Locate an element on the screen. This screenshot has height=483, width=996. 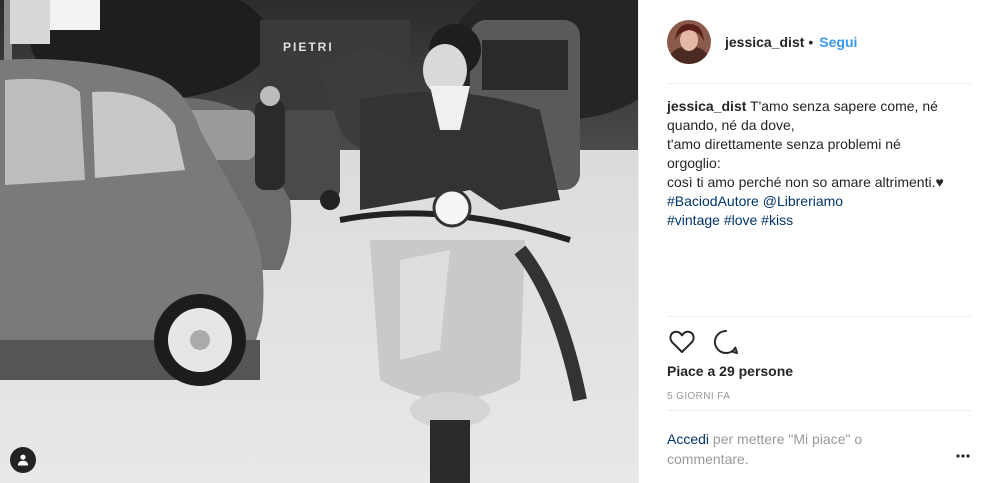
author-username: jessica_dist is located at coordinates (764, 42).